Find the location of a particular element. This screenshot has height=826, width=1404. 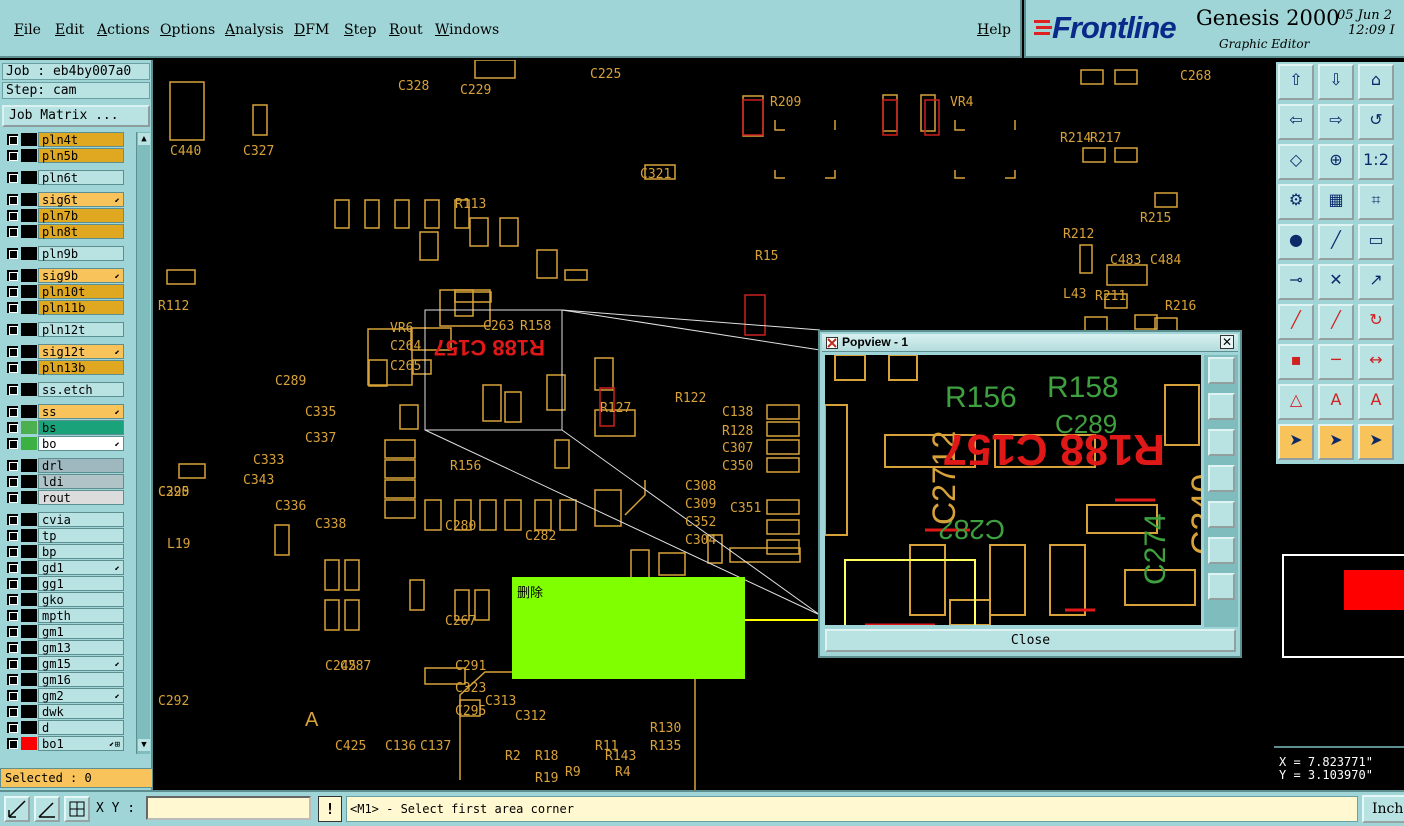

window-menu-icon is located at coordinates (832, 343).